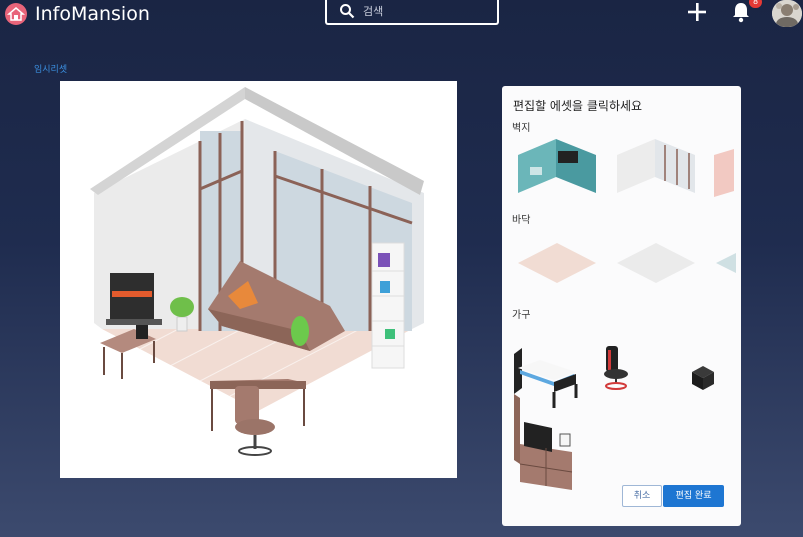  Describe the element at coordinates (724, 175) in the screenshot. I see `wall-asset-pink` at that location.